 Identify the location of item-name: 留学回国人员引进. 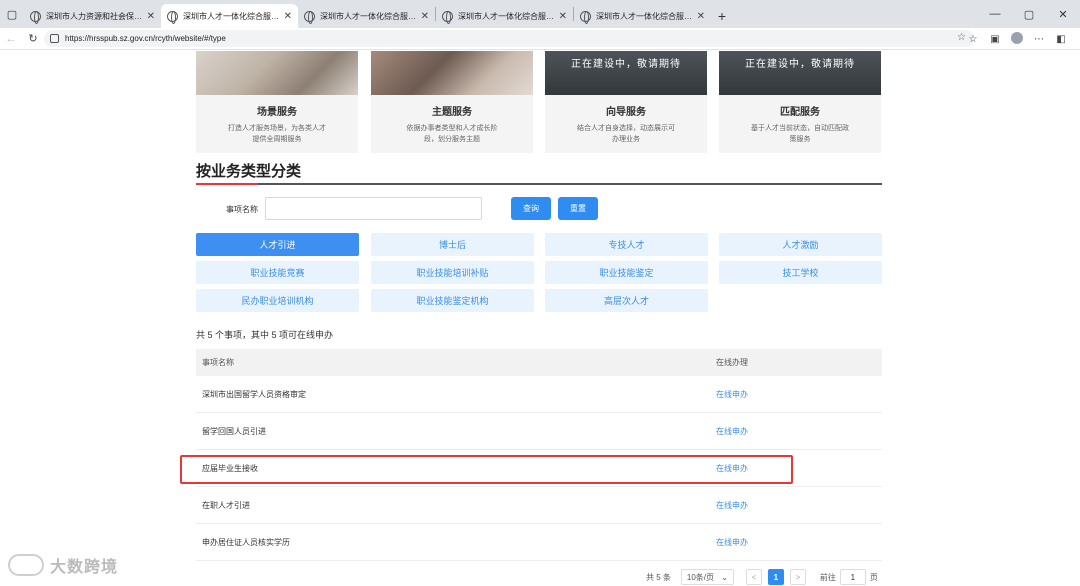
(234, 431).